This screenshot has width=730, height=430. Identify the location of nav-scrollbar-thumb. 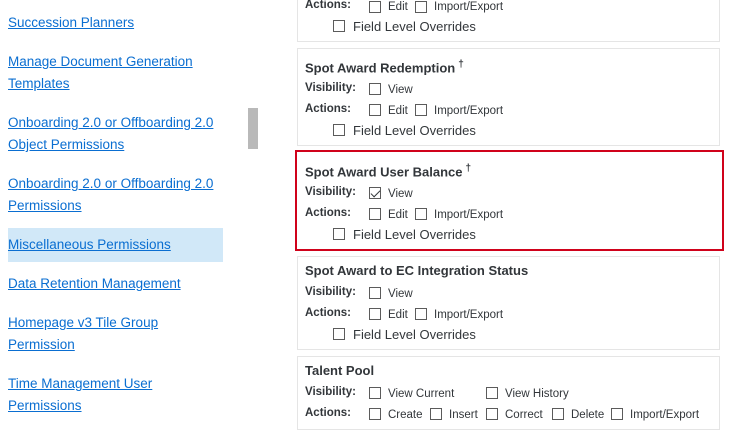
(253, 128).